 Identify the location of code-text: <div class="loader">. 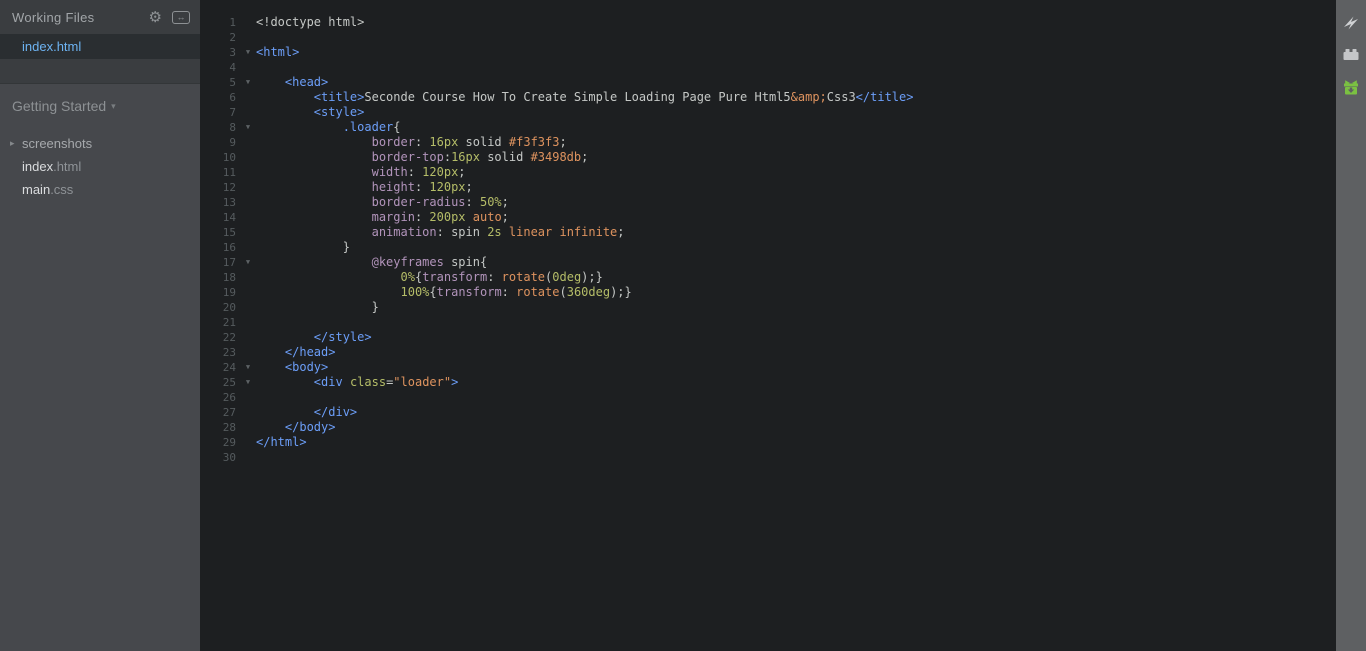
(386, 382).